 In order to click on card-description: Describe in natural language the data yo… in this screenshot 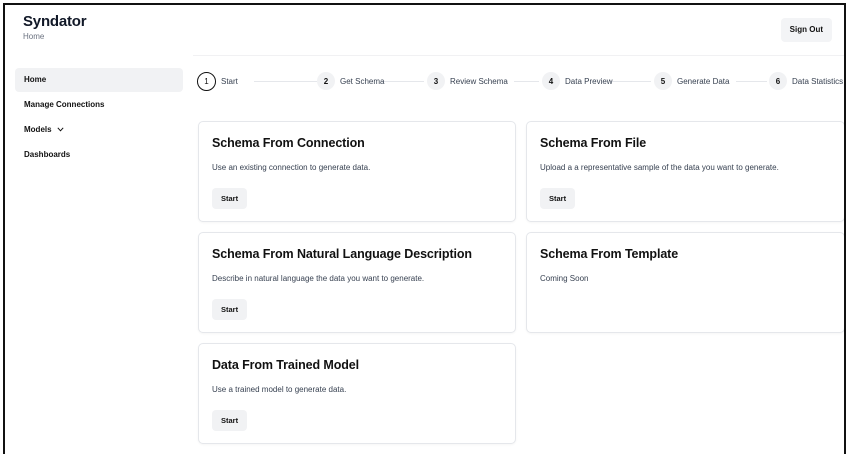, I will do `click(318, 278)`.